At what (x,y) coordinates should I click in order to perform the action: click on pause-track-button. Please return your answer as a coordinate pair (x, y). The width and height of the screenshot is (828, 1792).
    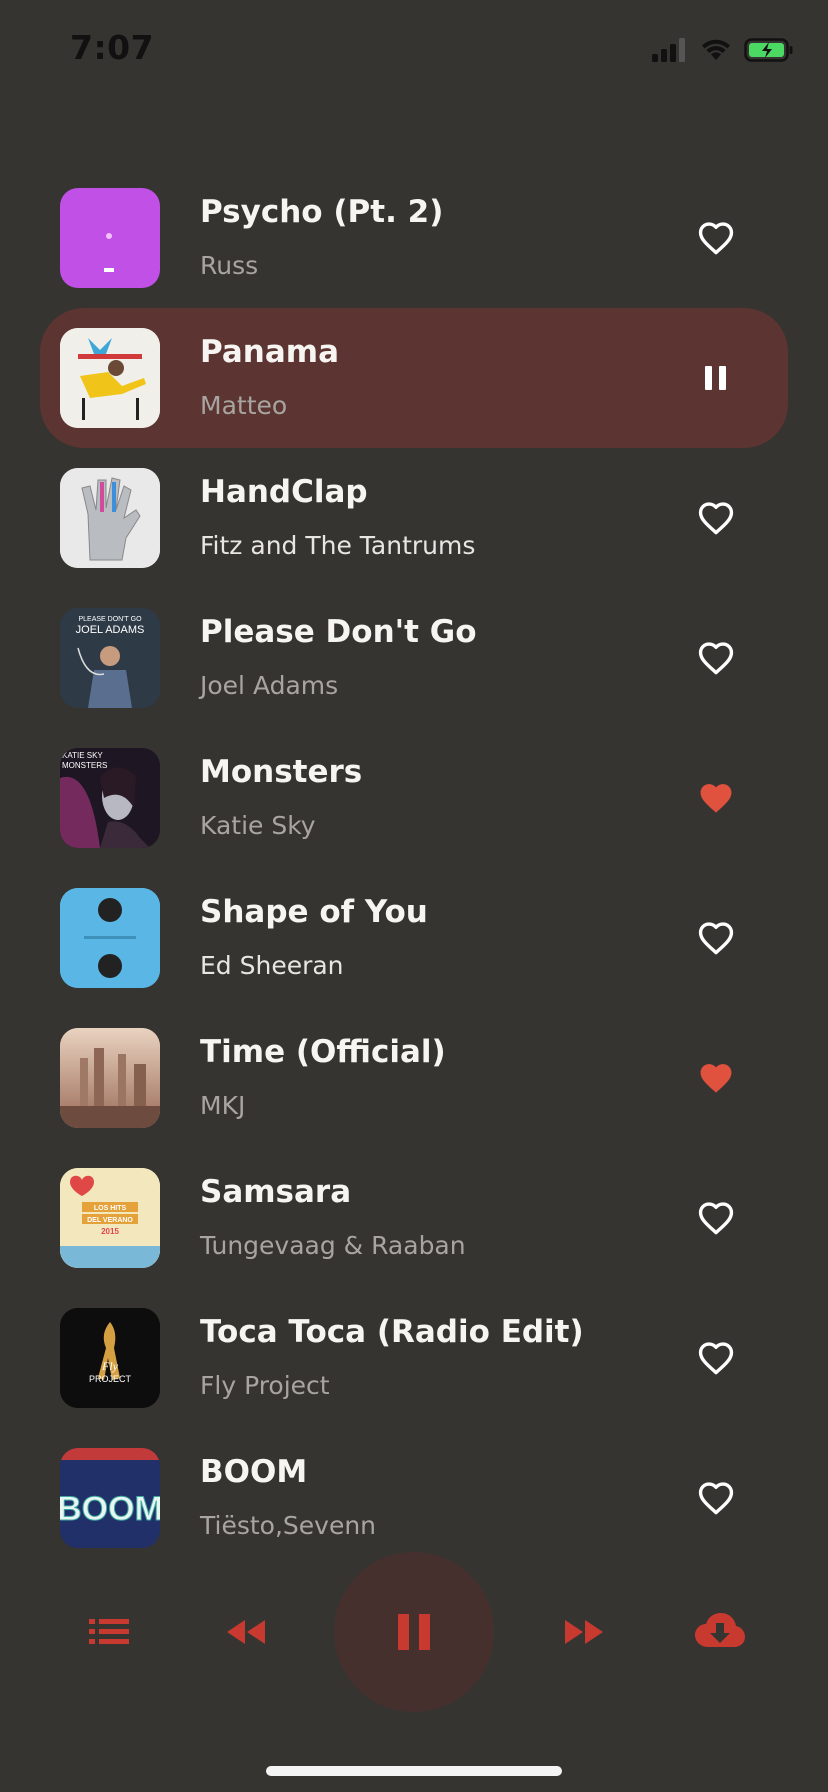
    Looking at the image, I should click on (716, 378).